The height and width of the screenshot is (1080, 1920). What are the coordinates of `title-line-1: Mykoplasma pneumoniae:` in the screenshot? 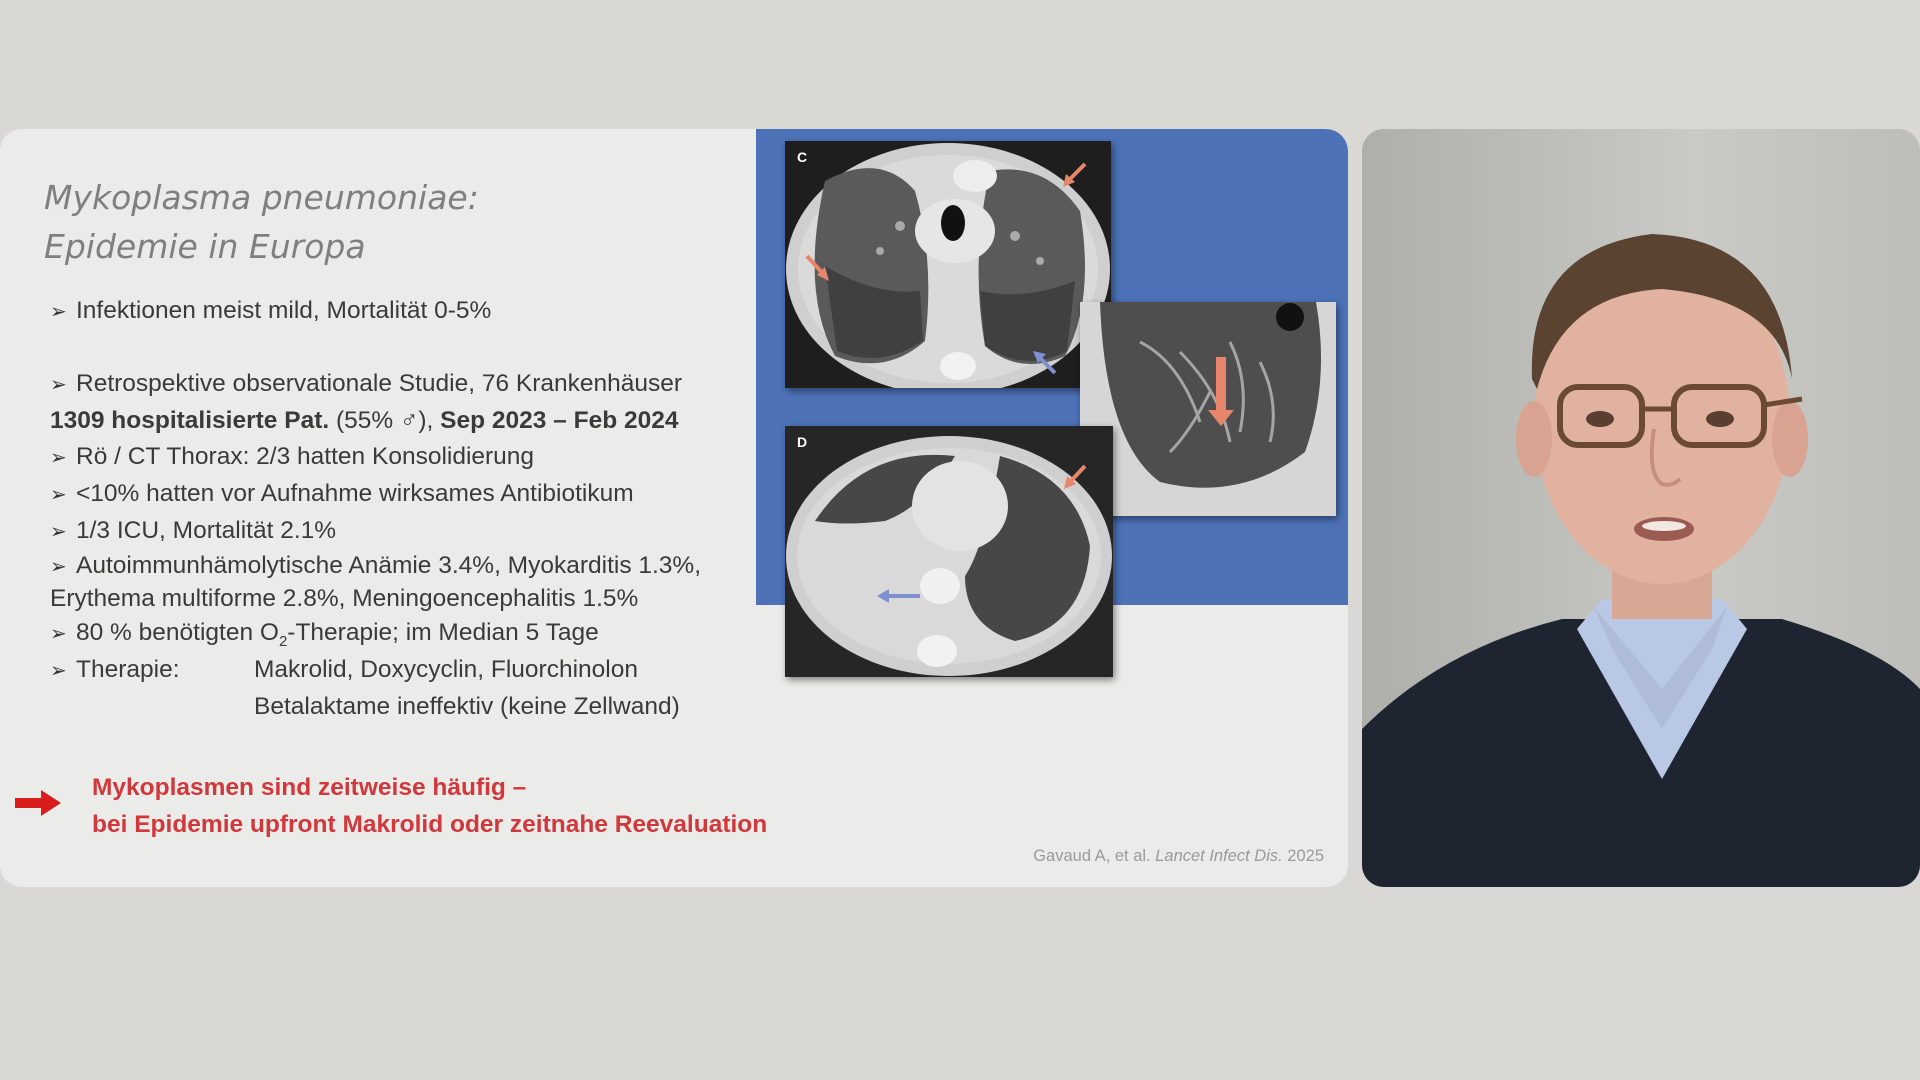 It's located at (261, 197).